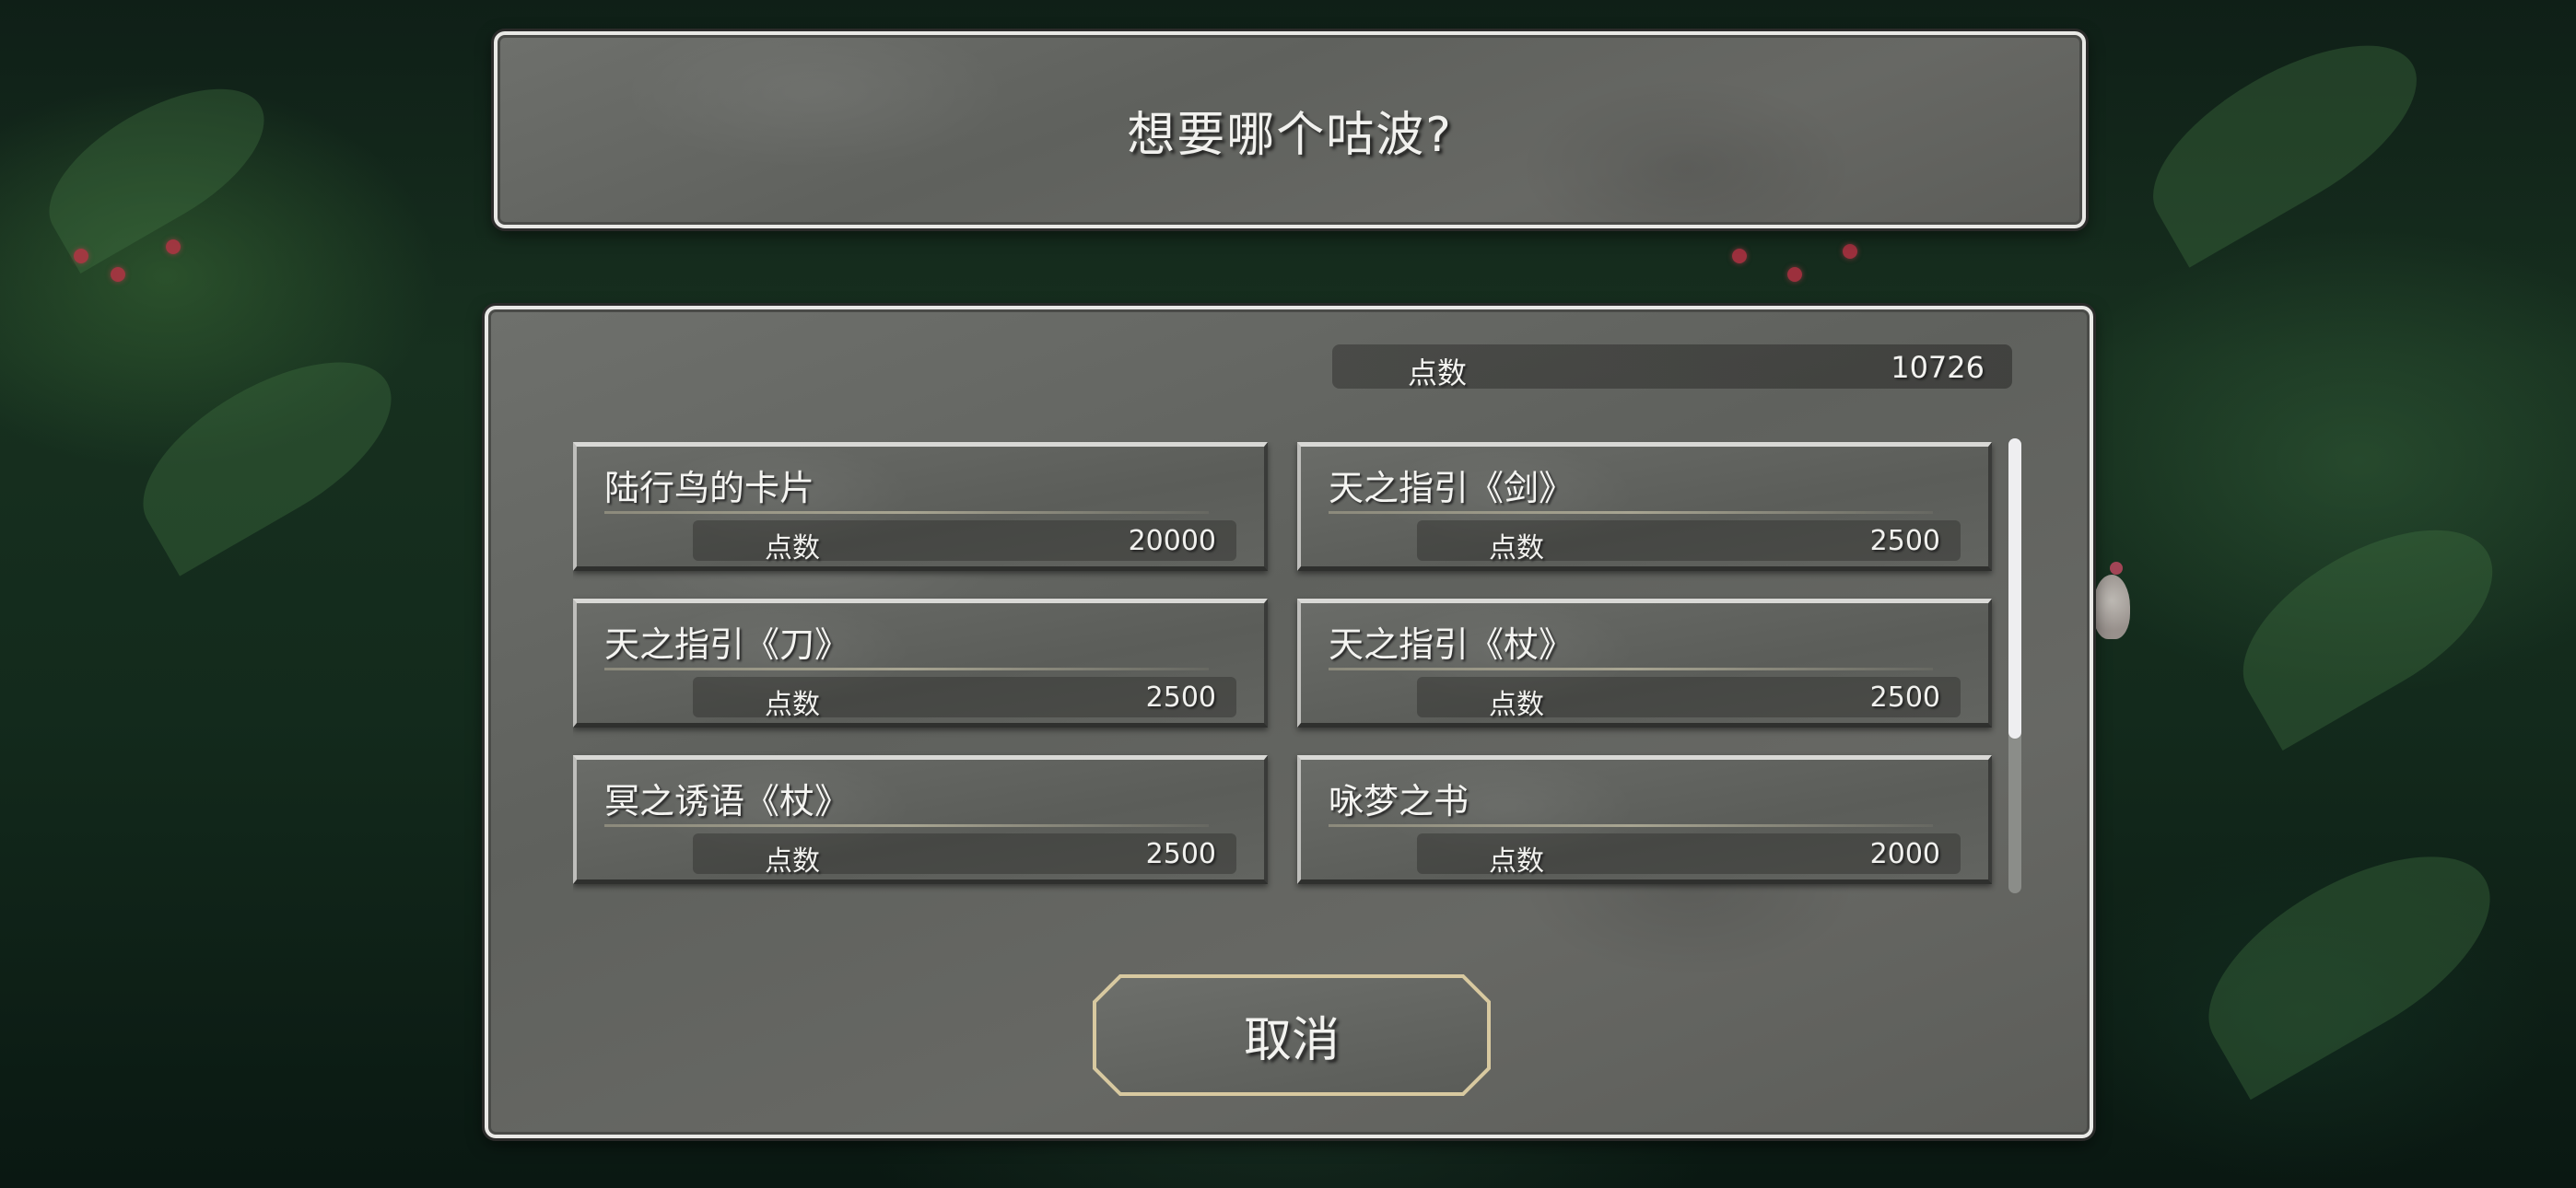 The width and height of the screenshot is (2576, 1188). I want to click on list-item: 天之指引《刀》 点数 2500, so click(920, 663).